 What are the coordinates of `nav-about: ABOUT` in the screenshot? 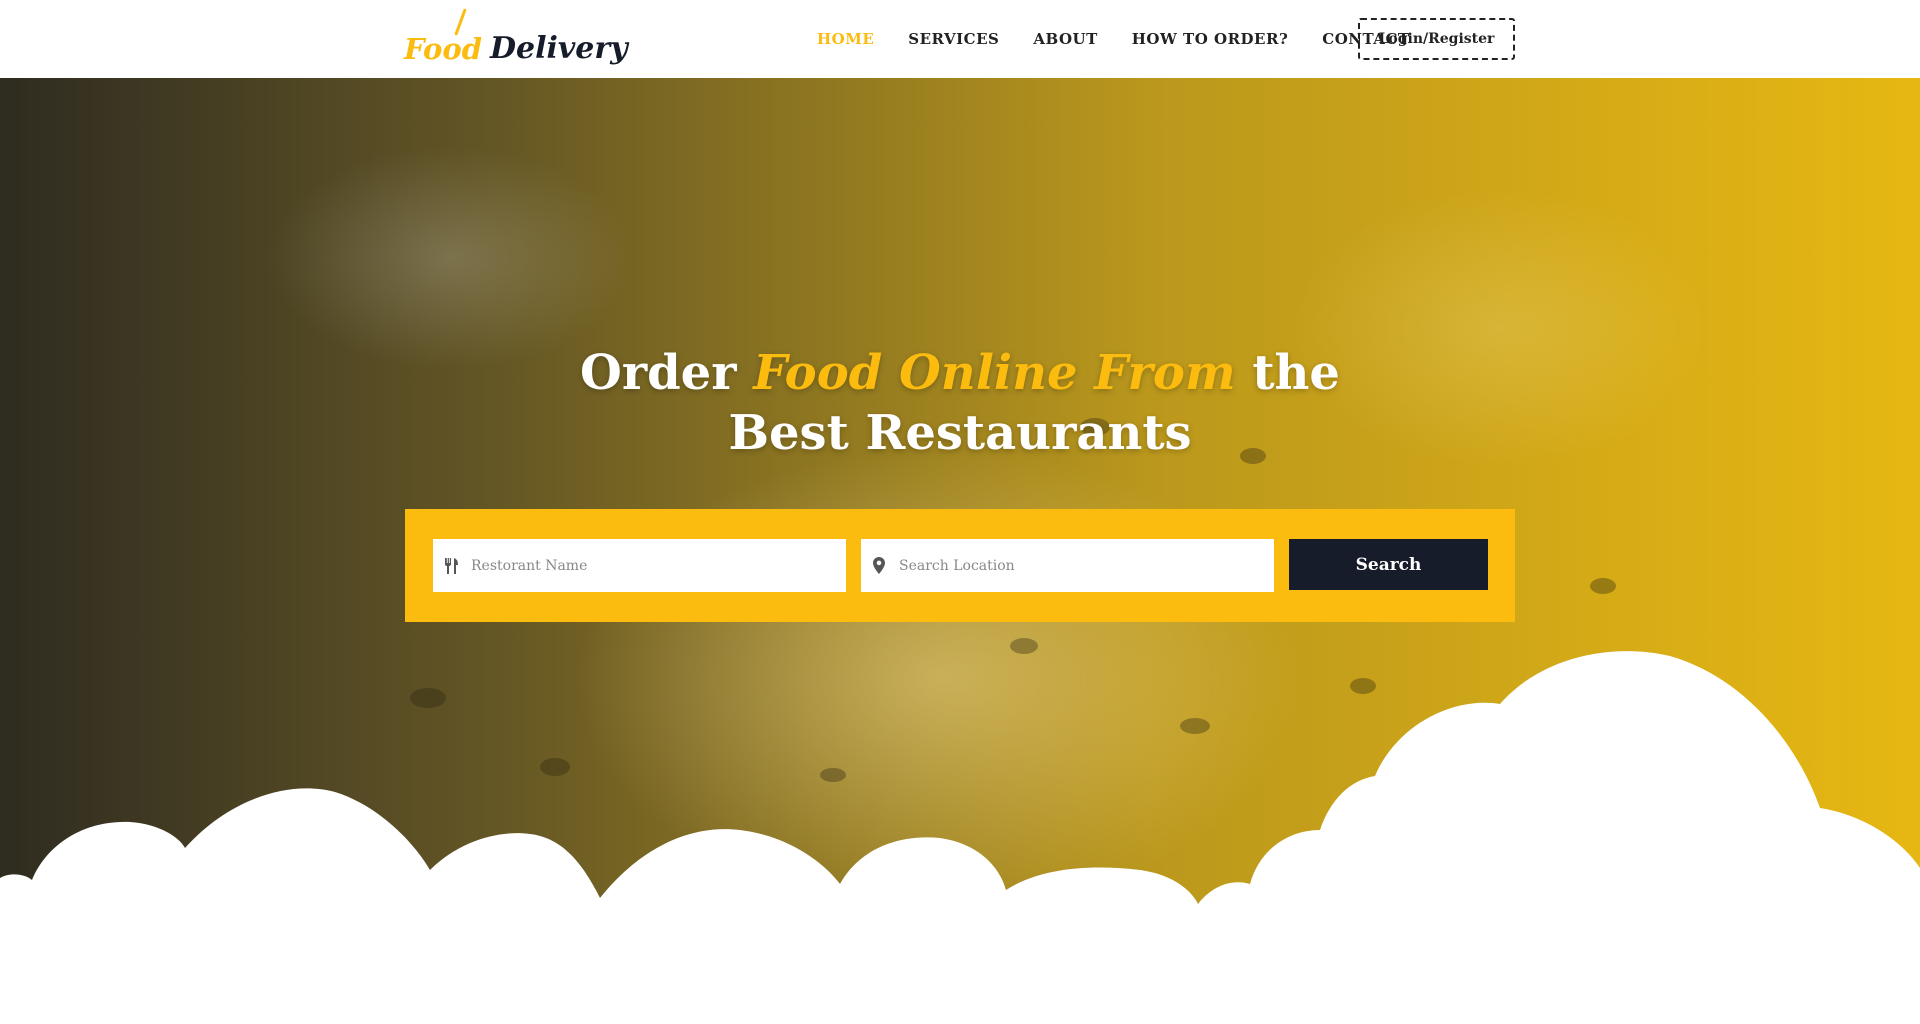 It's located at (1065, 39).